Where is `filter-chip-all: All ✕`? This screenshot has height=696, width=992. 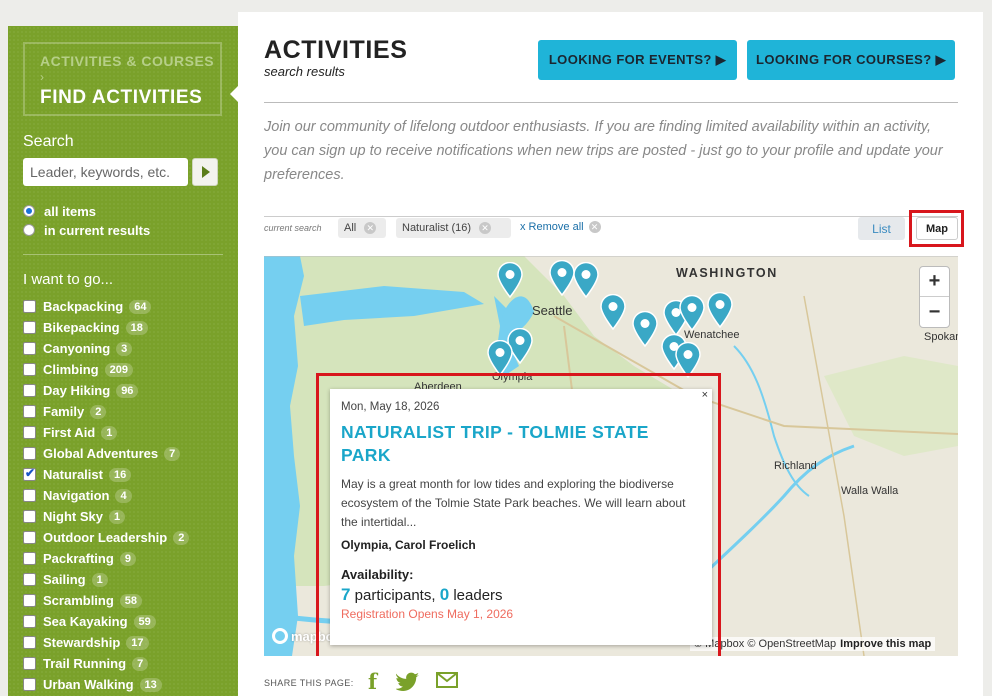 filter-chip-all: All ✕ is located at coordinates (362, 228).